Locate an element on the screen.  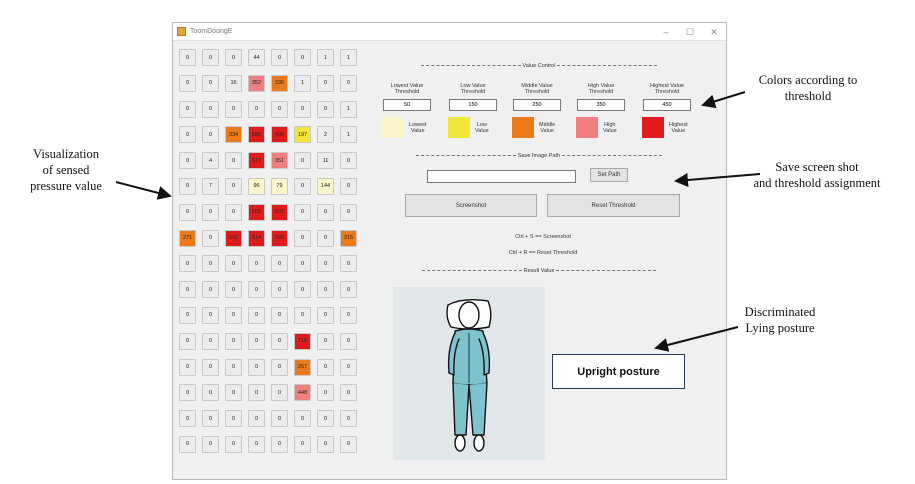
arrow-to-grid is located at coordinates (143, 190).